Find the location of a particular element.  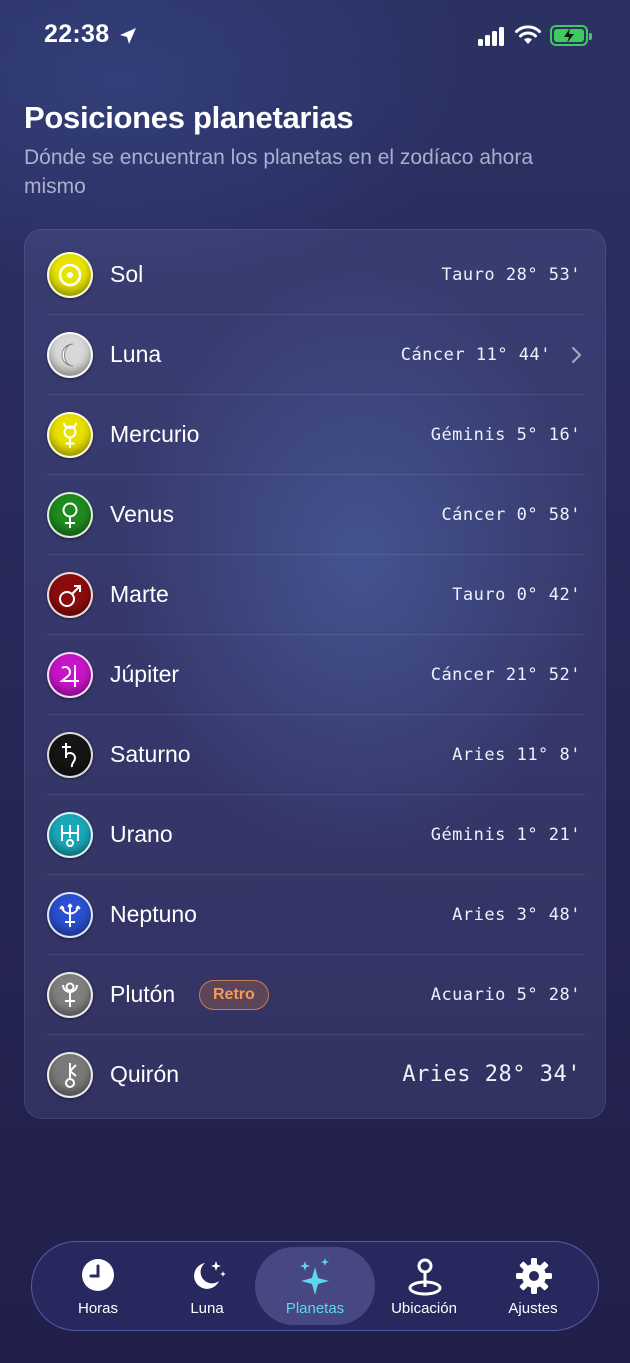

tab-ubicacion: Ubicación is located at coordinates (424, 1286).